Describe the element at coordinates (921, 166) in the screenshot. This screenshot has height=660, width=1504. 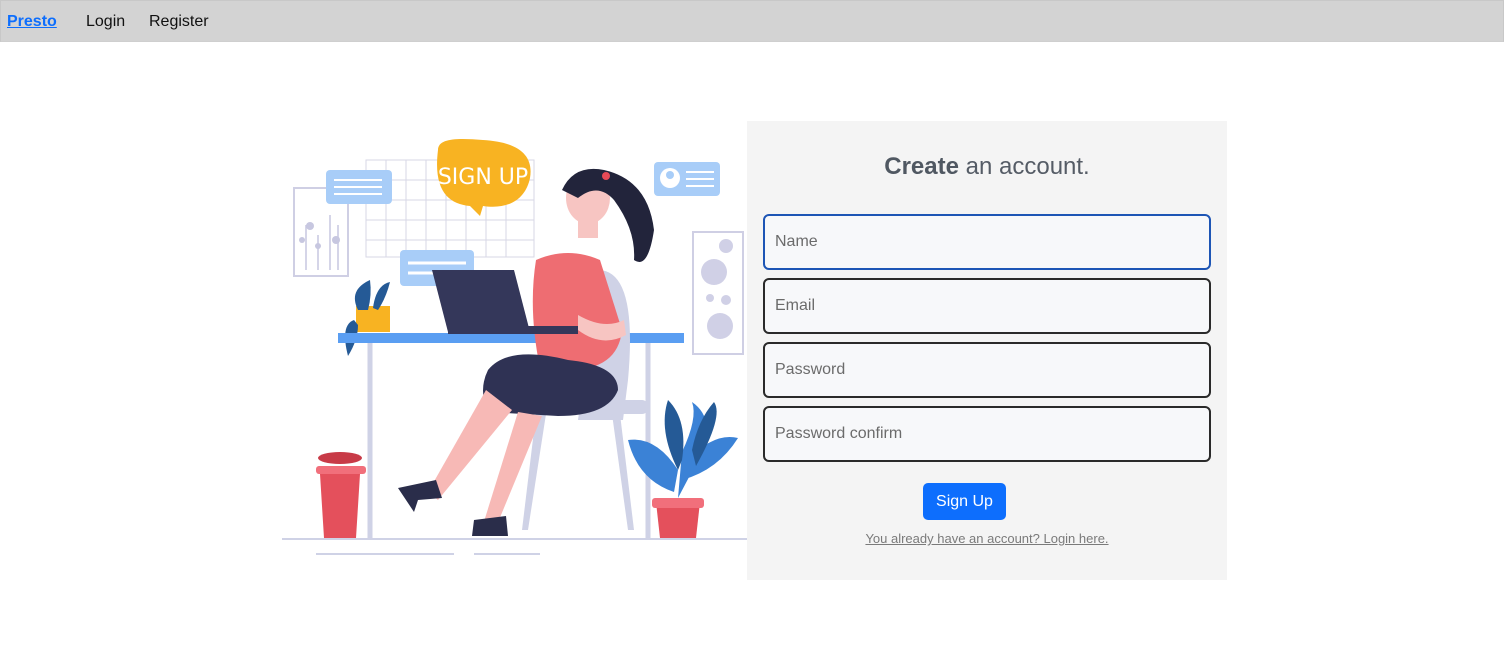
I see `title-strong: Create` at that location.